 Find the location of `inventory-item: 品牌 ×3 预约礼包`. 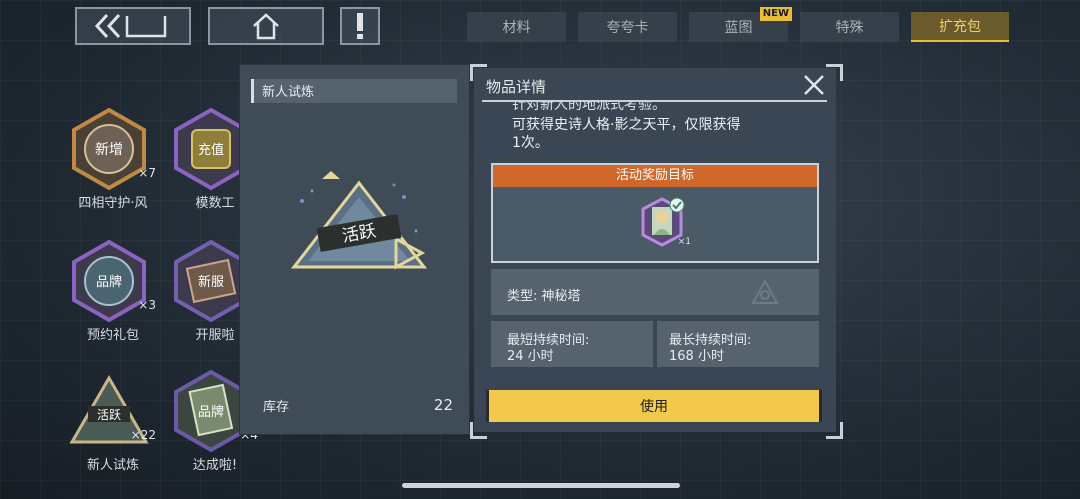

inventory-item: 品牌 ×3 预约礼包 is located at coordinates (113, 292).